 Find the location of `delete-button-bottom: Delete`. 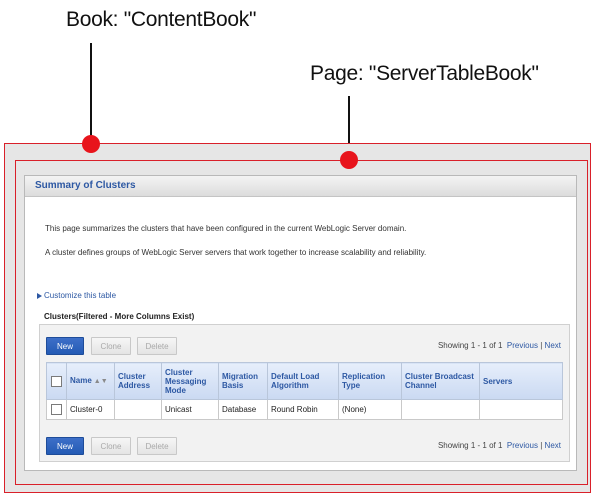

delete-button-bottom: Delete is located at coordinates (157, 446).